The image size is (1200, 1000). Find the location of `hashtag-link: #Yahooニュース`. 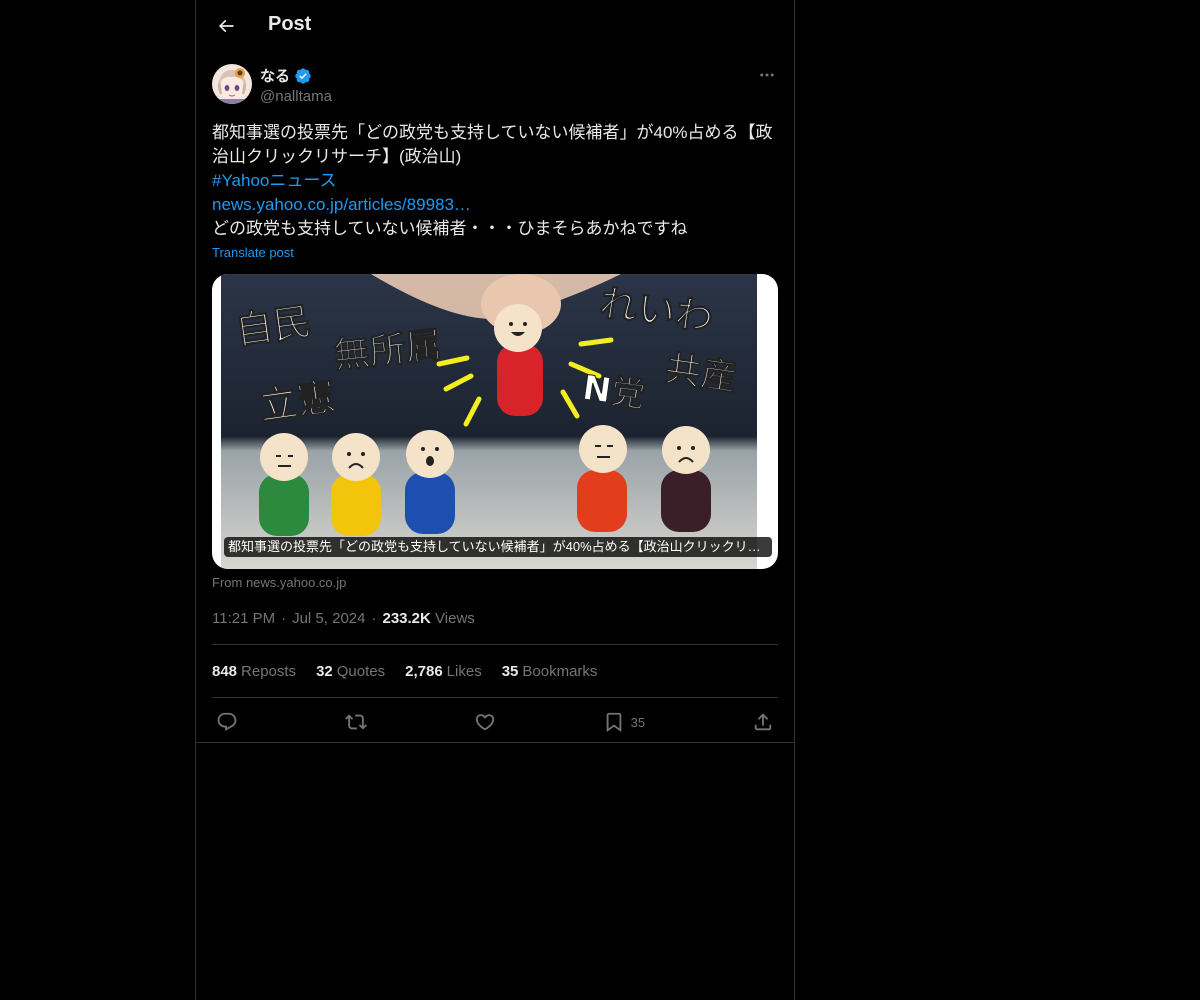

hashtag-link: #Yahooニュース is located at coordinates (495, 181).